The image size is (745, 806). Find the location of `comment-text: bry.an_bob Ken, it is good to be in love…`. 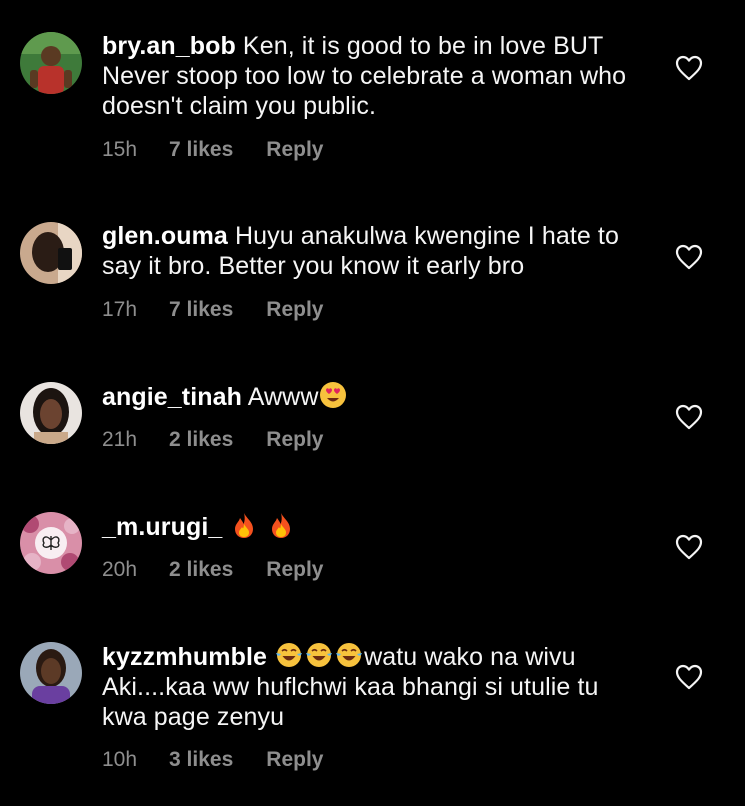

comment-text: bry.an_bob Ken, it is good to be in love… is located at coordinates (372, 76).